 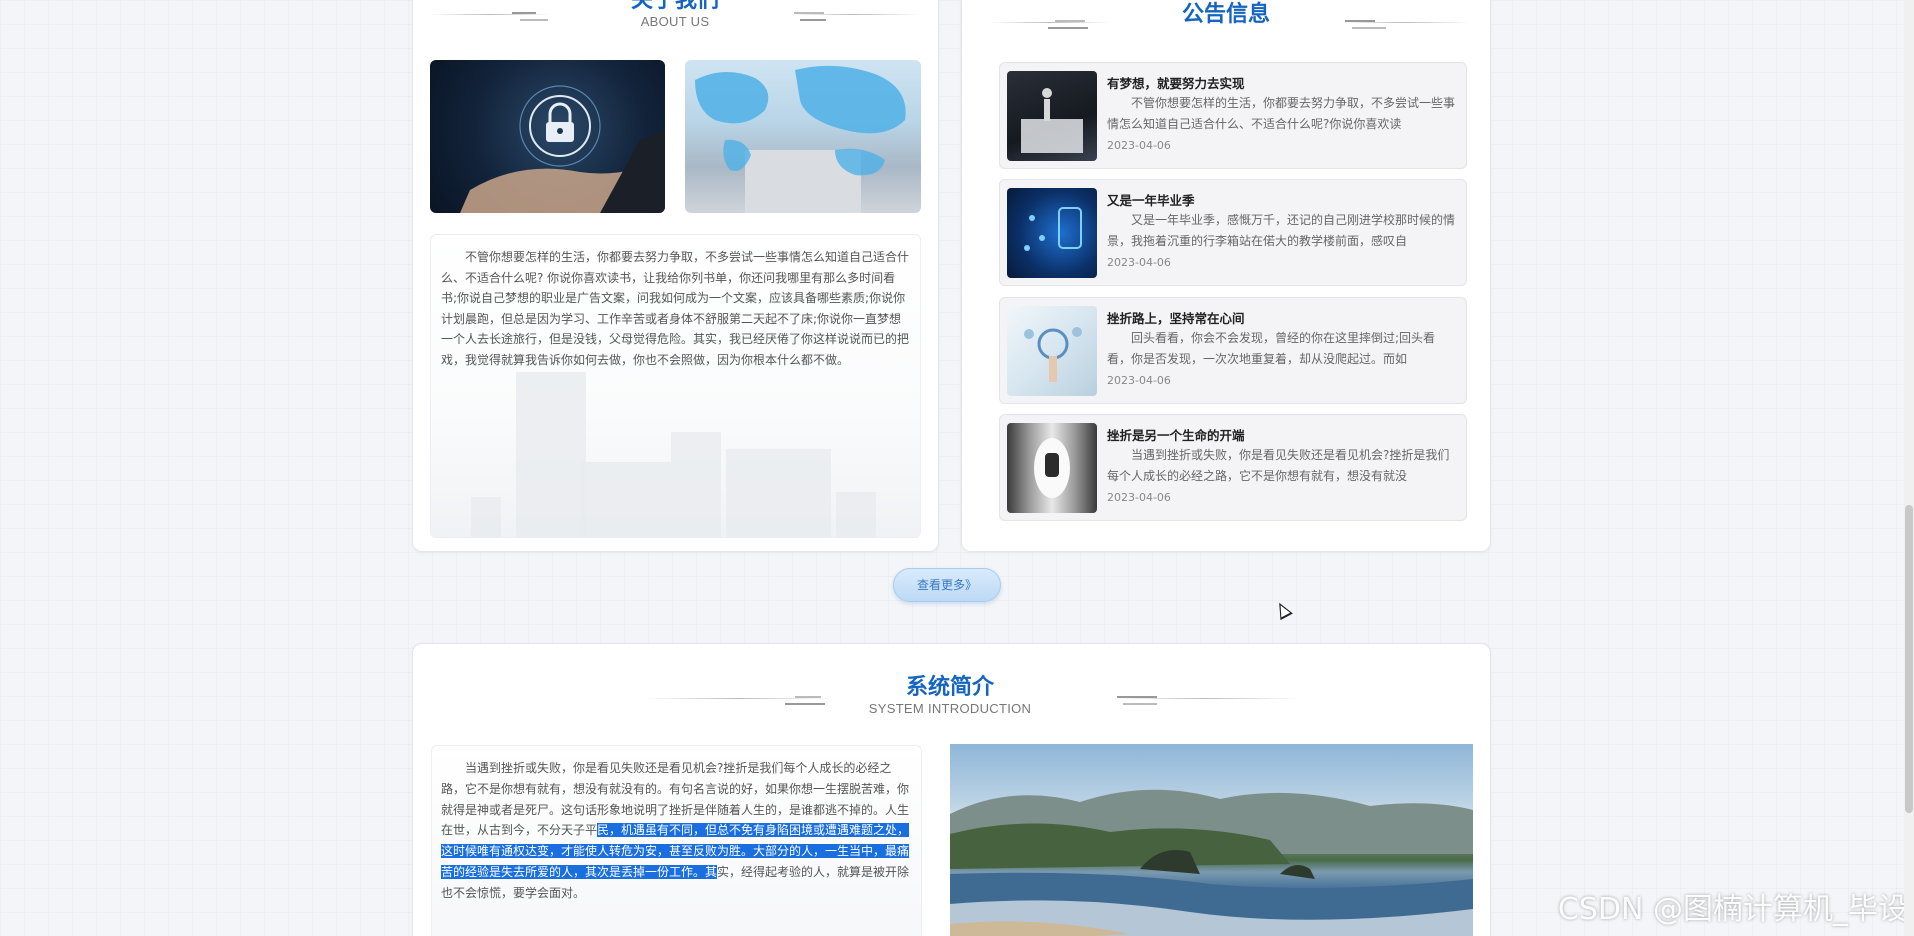 I want to click on page-scrollbar, so click(x=1909, y=468).